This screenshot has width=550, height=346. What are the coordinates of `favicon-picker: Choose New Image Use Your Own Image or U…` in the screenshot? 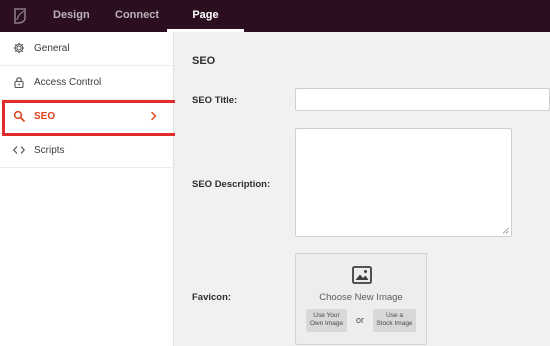 It's located at (361, 299).